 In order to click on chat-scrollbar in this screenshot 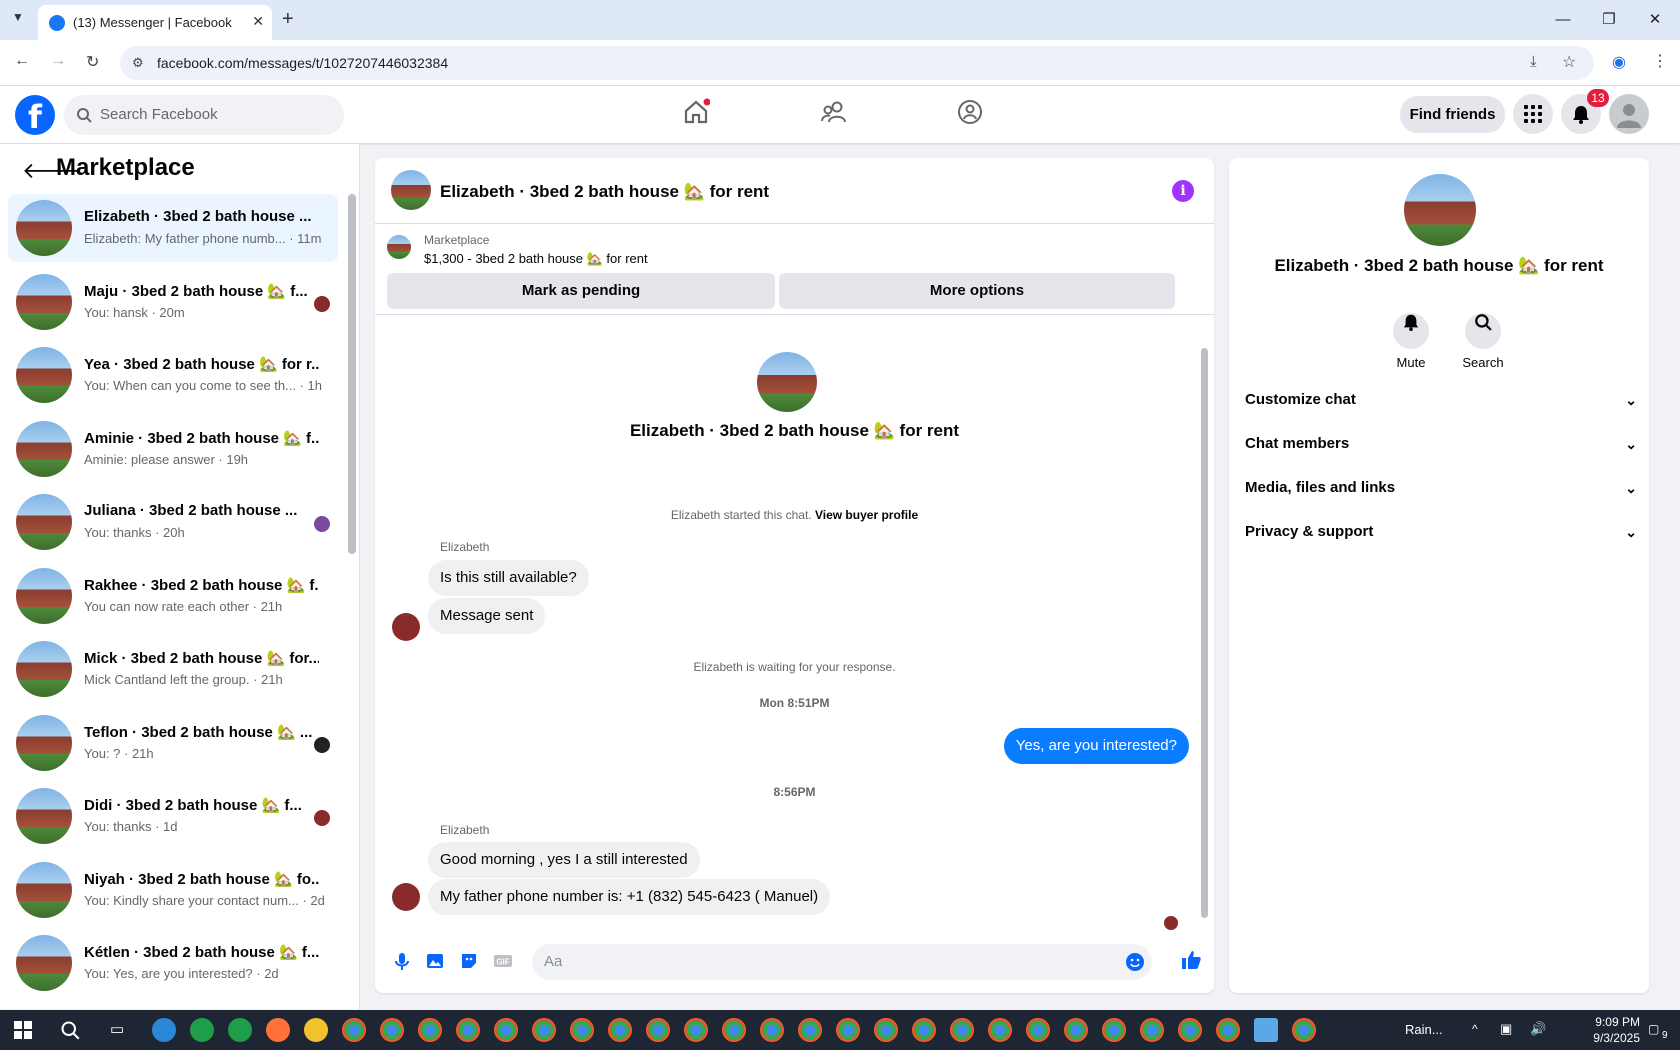, I will do `click(1204, 633)`.